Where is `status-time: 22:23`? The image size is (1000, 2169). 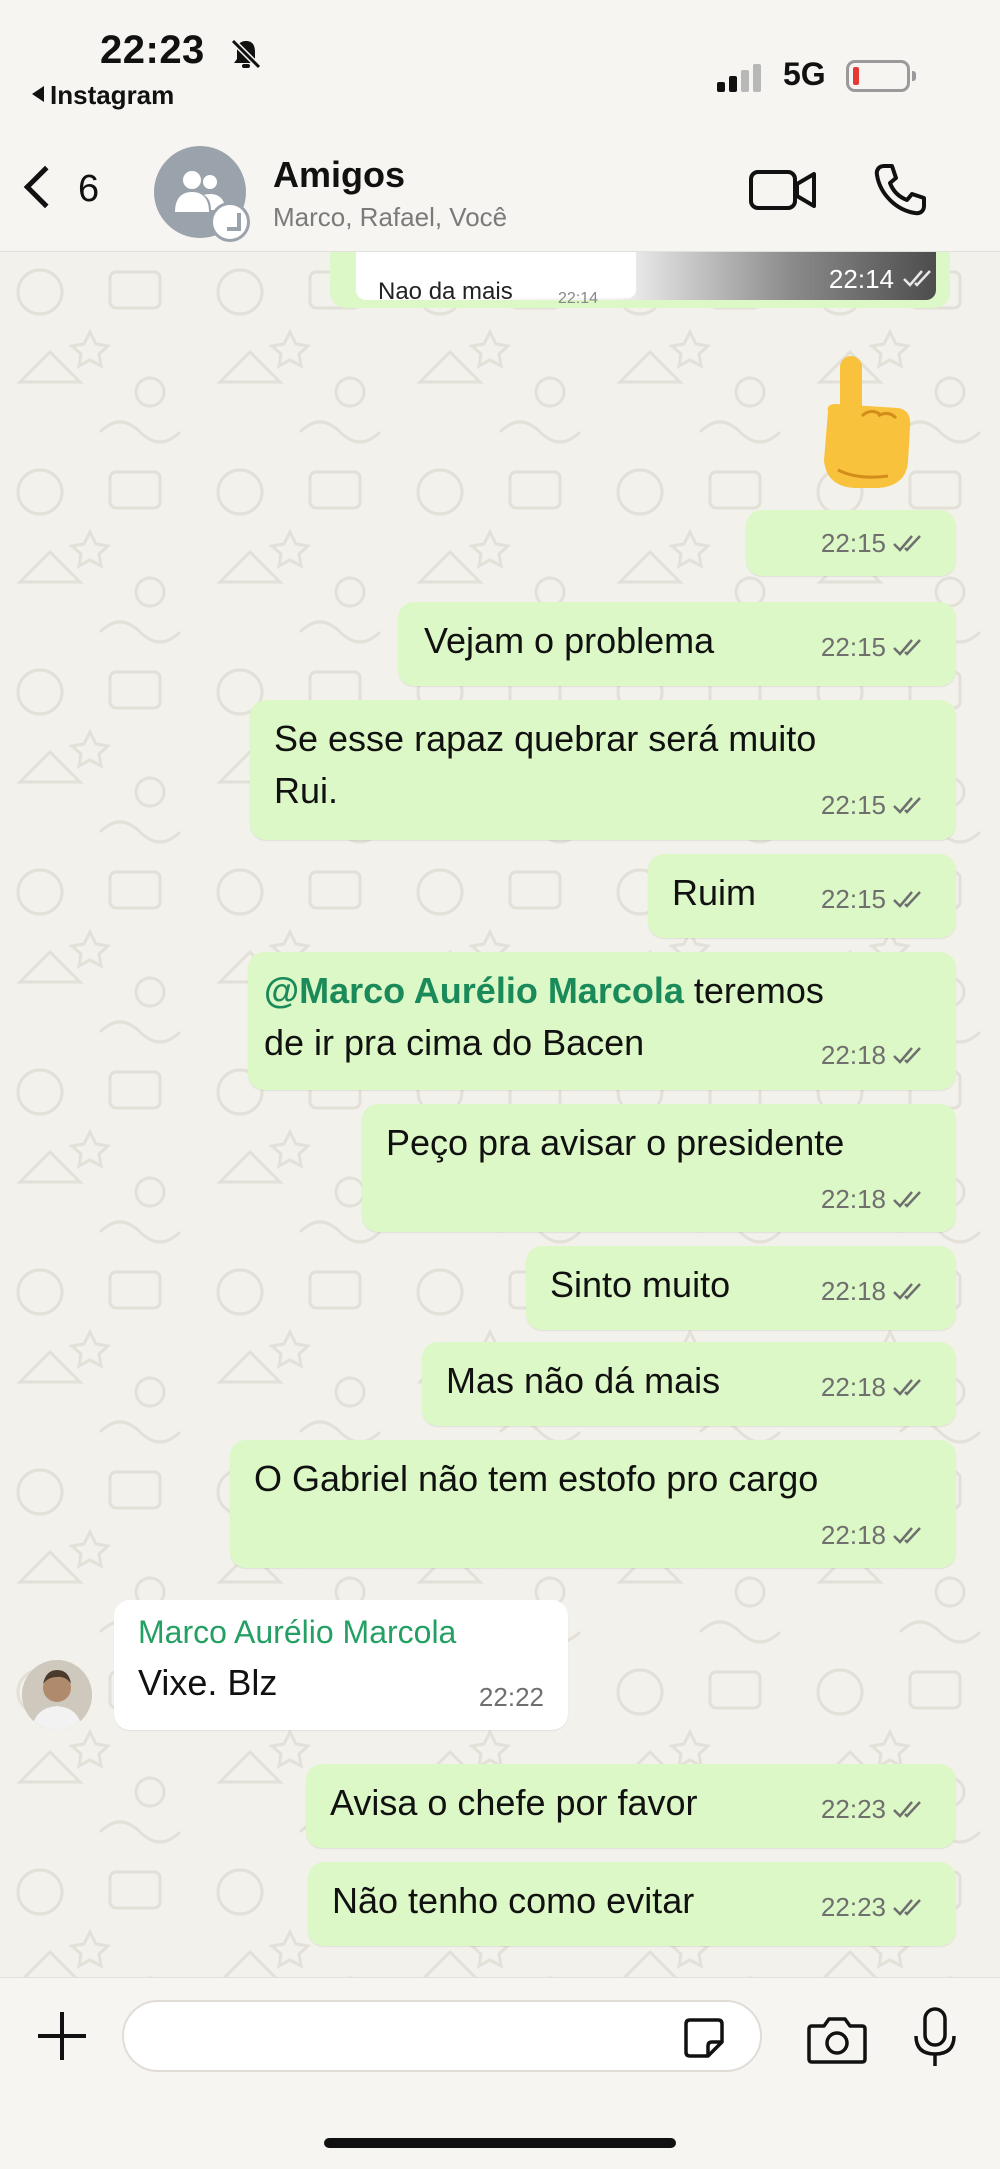 status-time: 22:23 is located at coordinates (152, 50).